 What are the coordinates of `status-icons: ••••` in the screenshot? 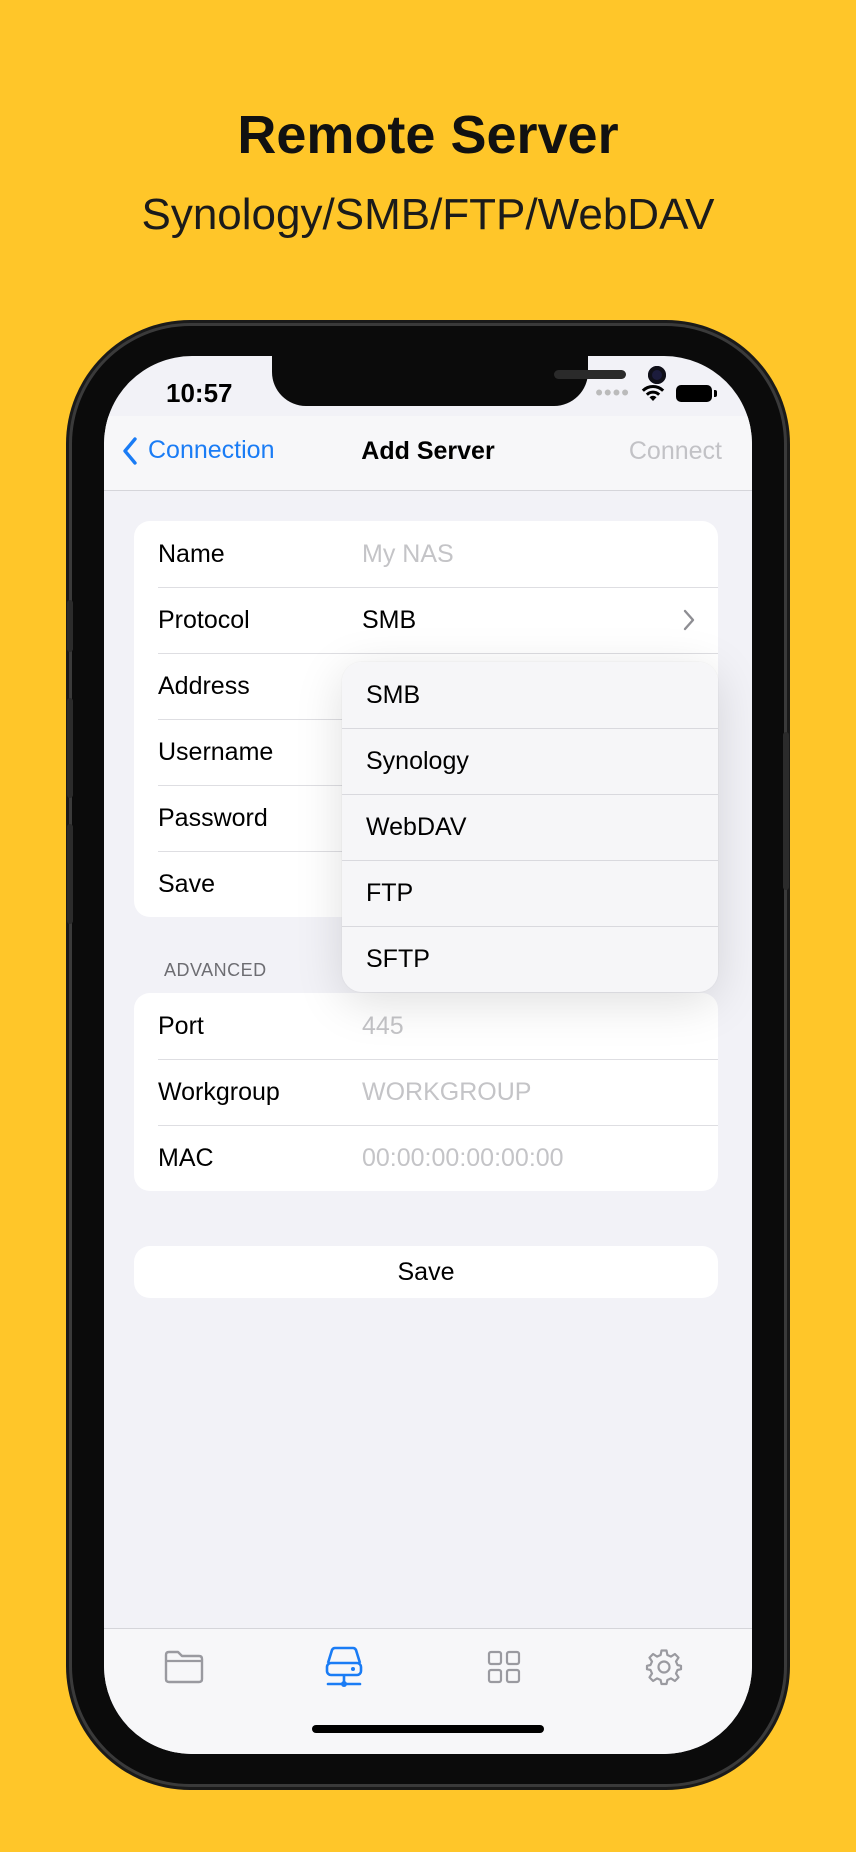 It's located at (656, 393).